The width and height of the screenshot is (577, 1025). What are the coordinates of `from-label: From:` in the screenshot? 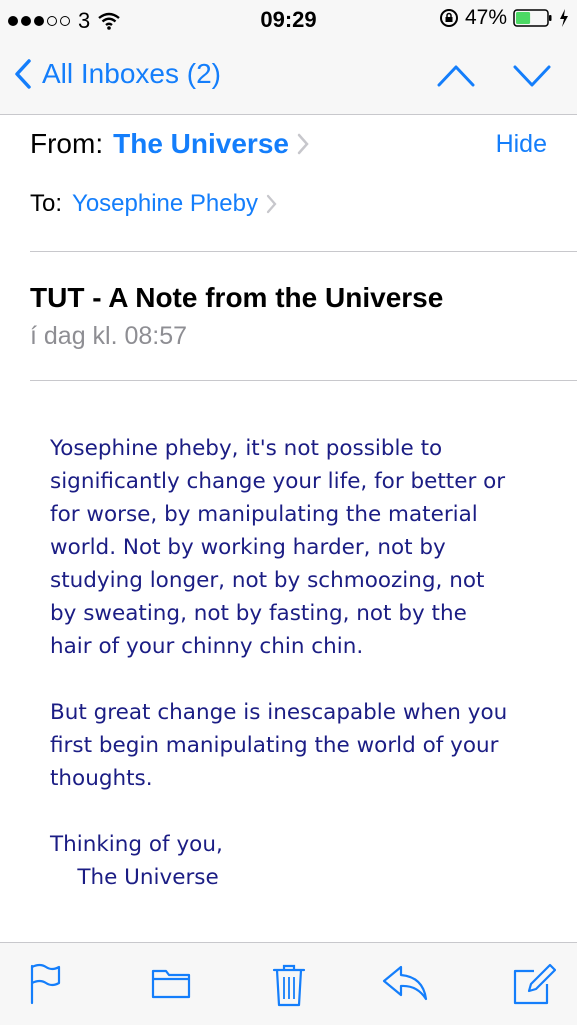 It's located at (67, 143).